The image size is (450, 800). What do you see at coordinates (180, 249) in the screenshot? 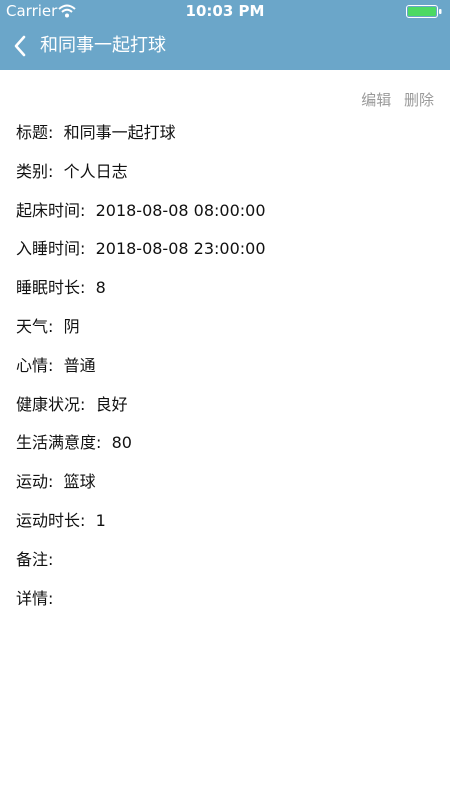
I see `field-value: 2018-08-08 23:00:00` at bounding box center [180, 249].